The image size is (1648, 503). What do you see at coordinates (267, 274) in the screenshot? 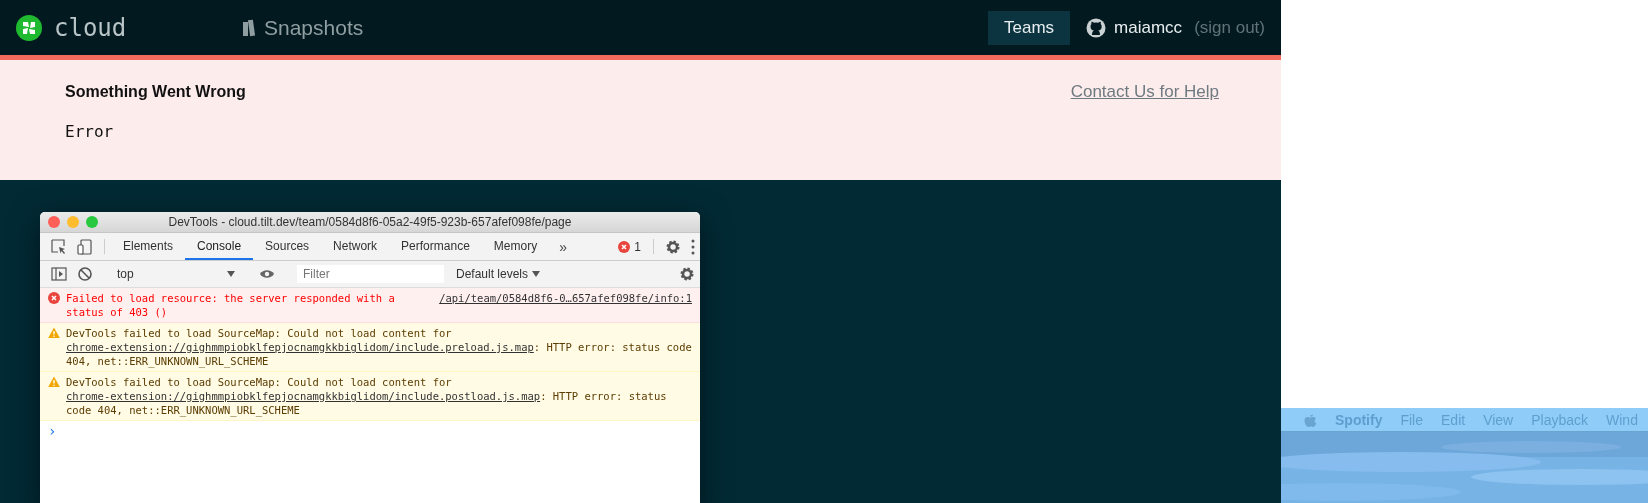
I see `eye-icon` at bounding box center [267, 274].